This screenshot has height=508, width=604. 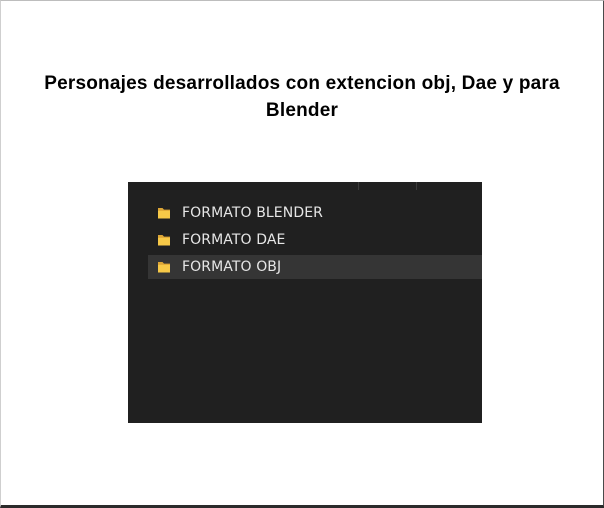 What do you see at coordinates (315, 267) in the screenshot?
I see `folder-item-formato-obj: FORMATO OBJ` at bounding box center [315, 267].